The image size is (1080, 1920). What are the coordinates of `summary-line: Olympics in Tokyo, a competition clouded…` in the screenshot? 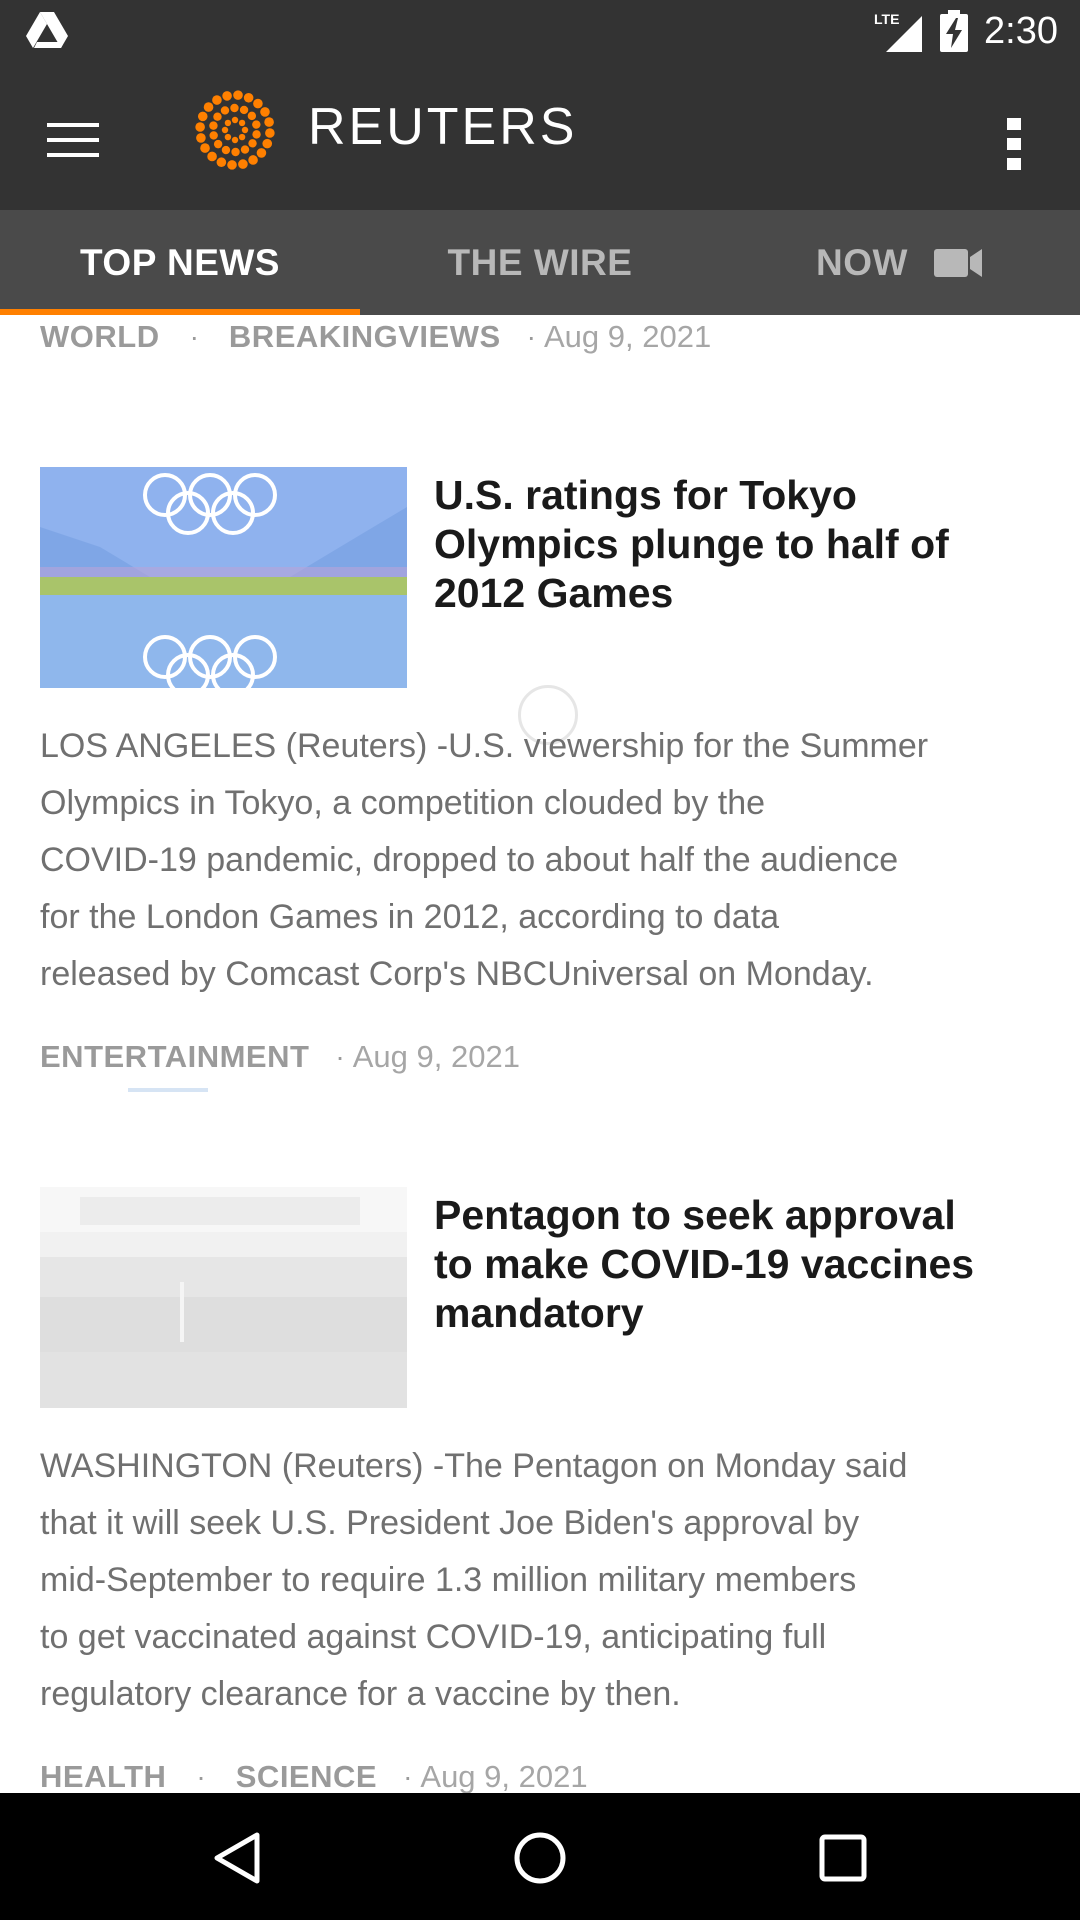 It's located at (403, 803).